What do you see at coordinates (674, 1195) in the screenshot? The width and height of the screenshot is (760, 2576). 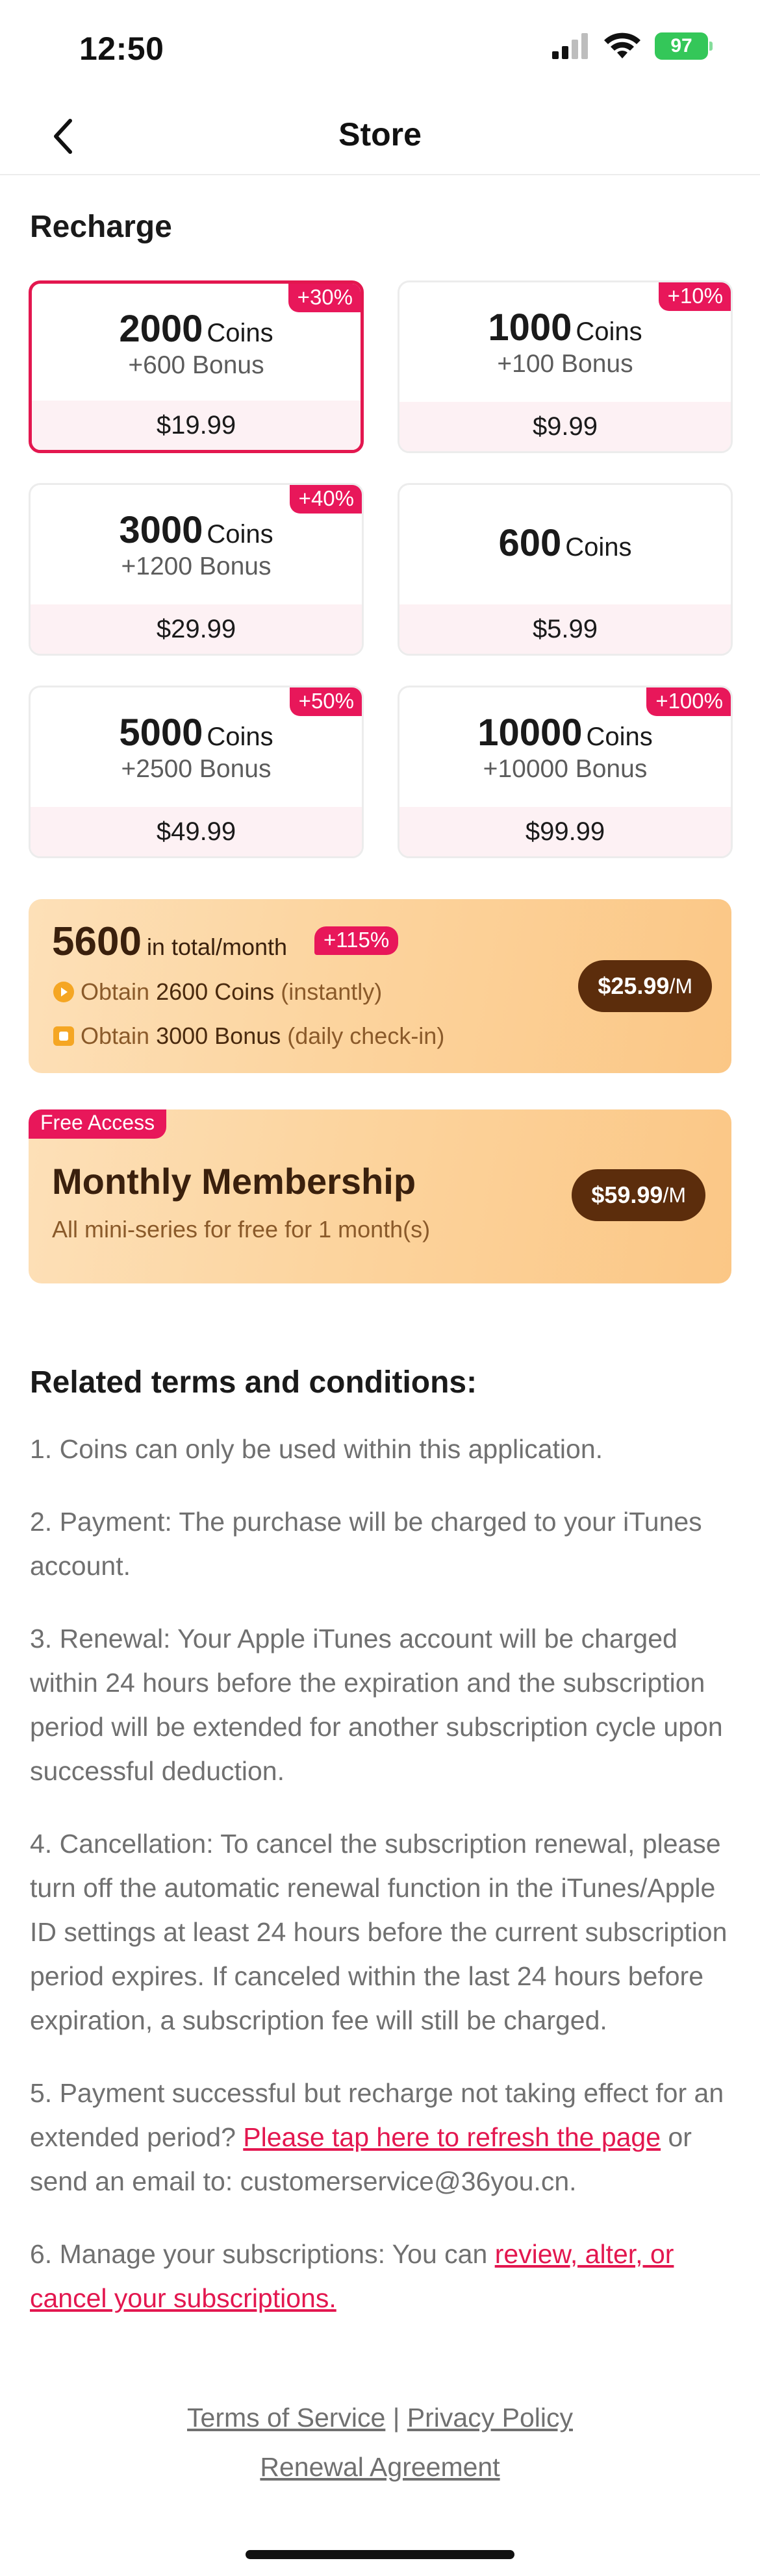 I see `membership-period: /M` at bounding box center [674, 1195].